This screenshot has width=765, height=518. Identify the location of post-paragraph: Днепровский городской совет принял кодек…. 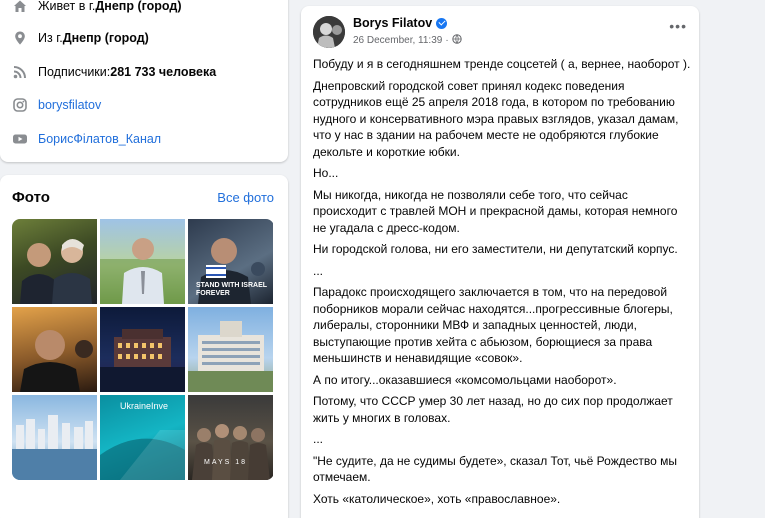
(496, 118).